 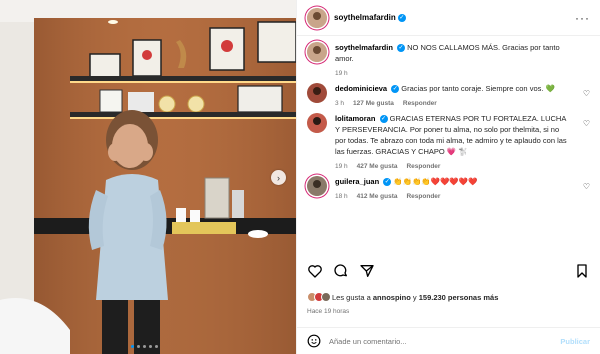 I want to click on likes-count: 159.230 personas más, so click(x=459, y=297).